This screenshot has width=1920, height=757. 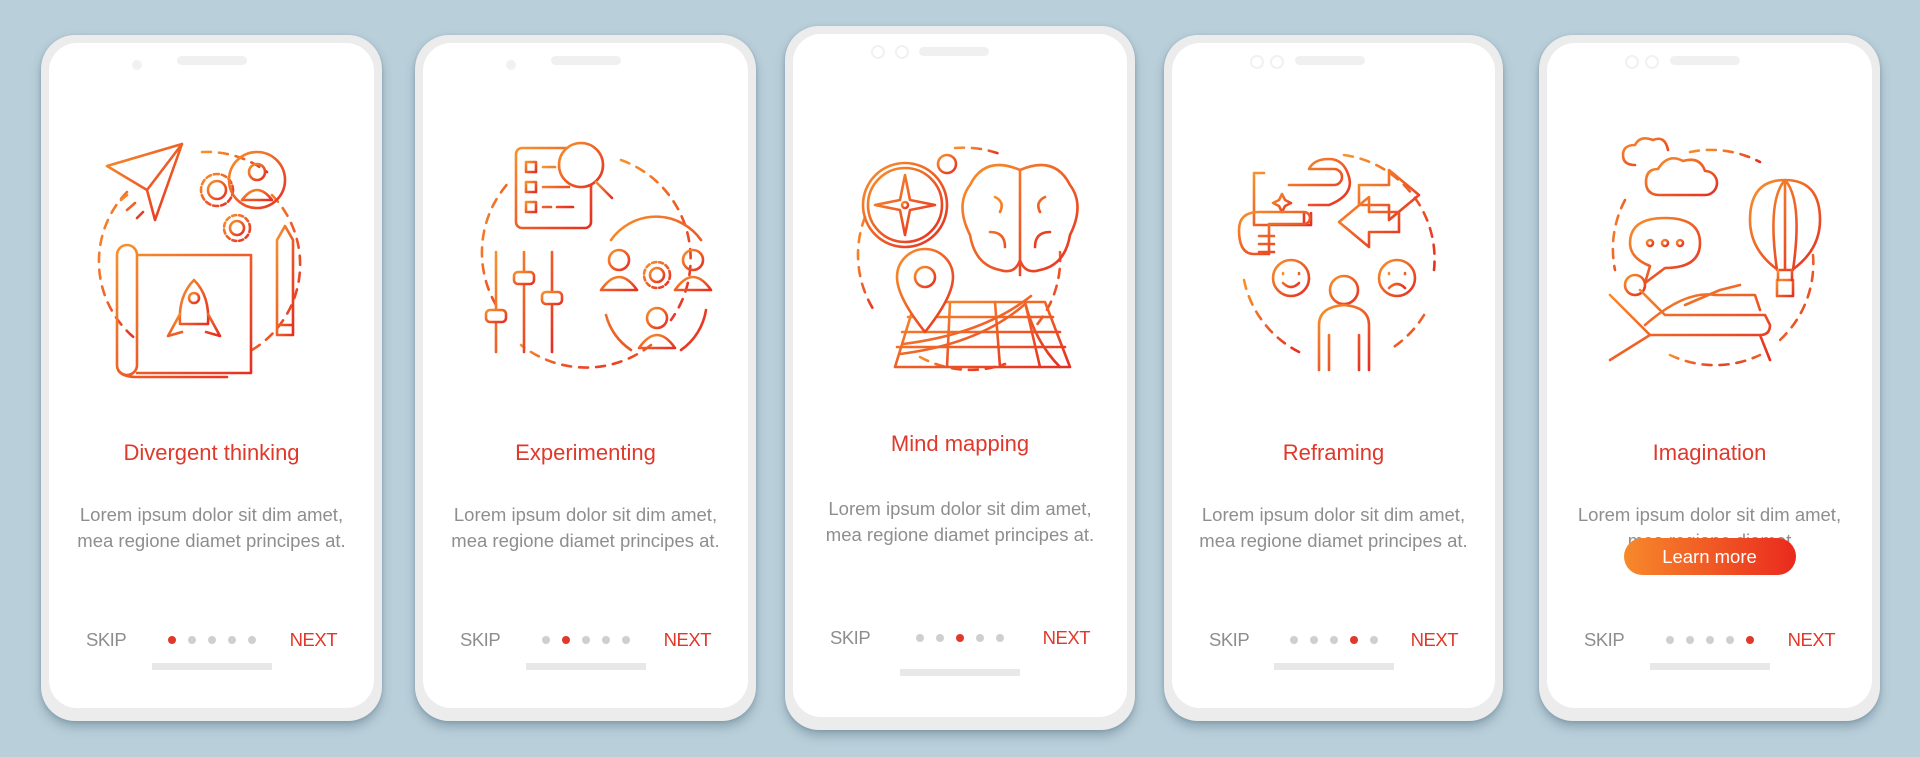 What do you see at coordinates (962, 257) in the screenshot?
I see `mind-mapping-icon` at bounding box center [962, 257].